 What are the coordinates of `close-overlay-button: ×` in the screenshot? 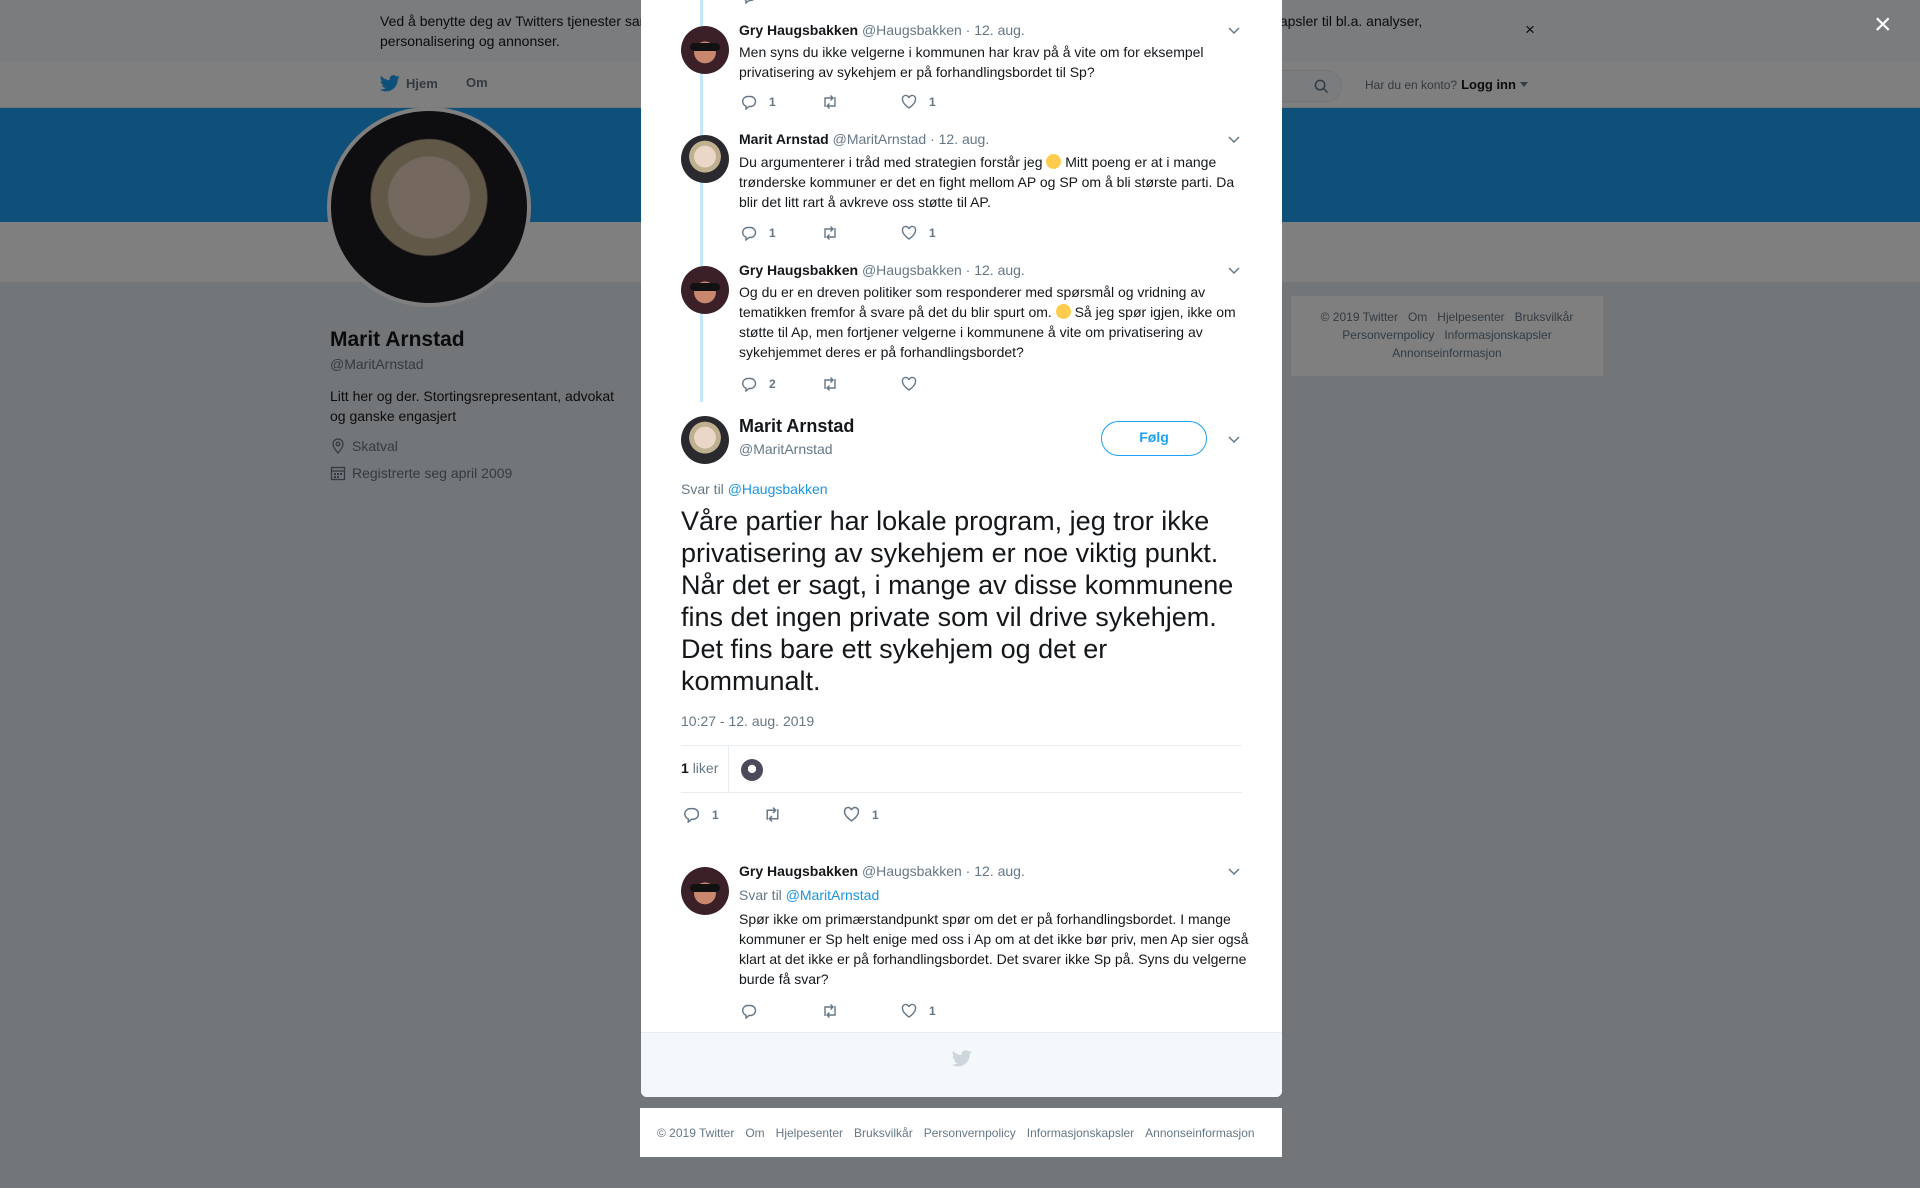 It's located at (1883, 25).